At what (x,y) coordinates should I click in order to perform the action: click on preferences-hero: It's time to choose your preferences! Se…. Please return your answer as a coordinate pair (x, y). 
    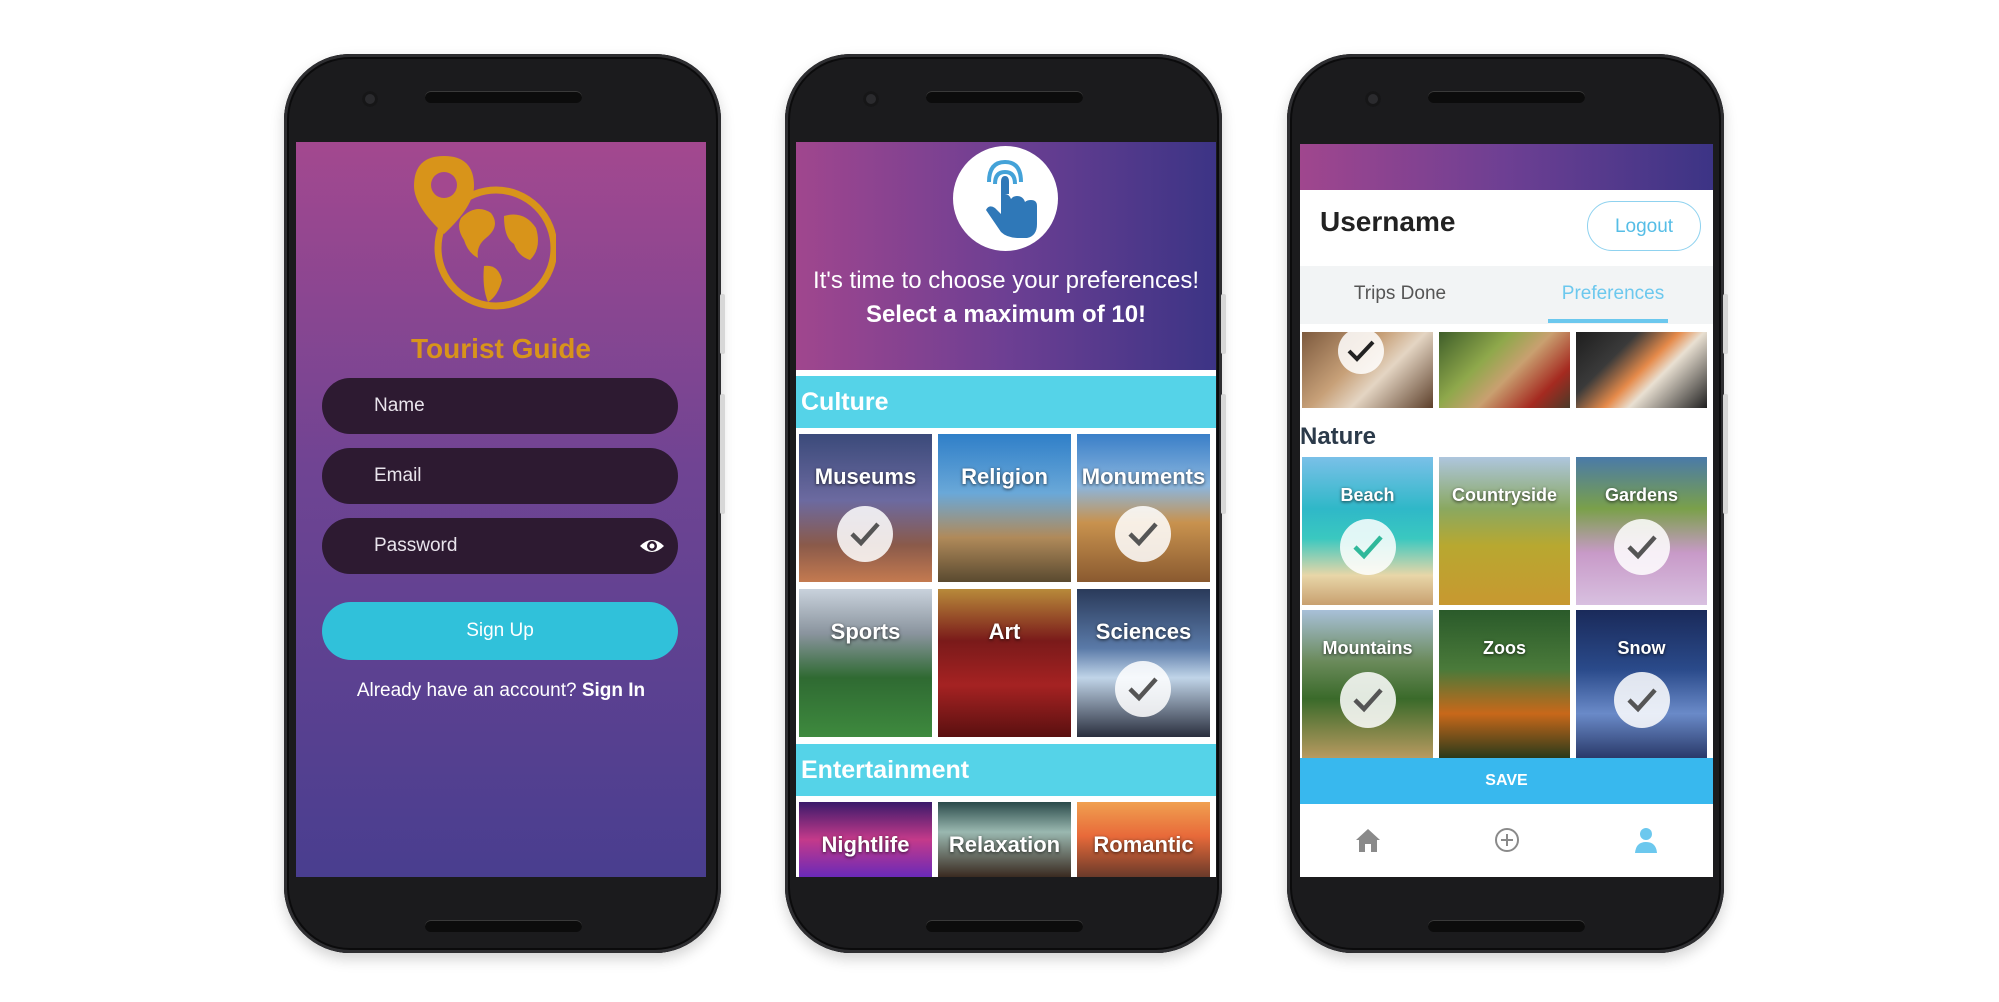
    Looking at the image, I should click on (1006, 256).